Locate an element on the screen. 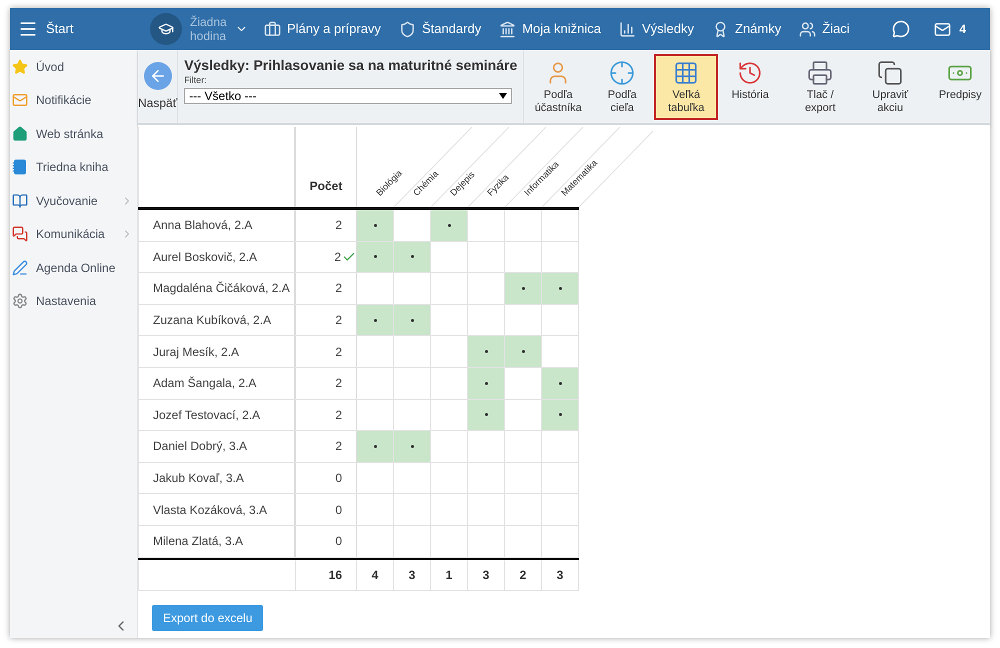  filter-label: Filter: is located at coordinates (196, 80).